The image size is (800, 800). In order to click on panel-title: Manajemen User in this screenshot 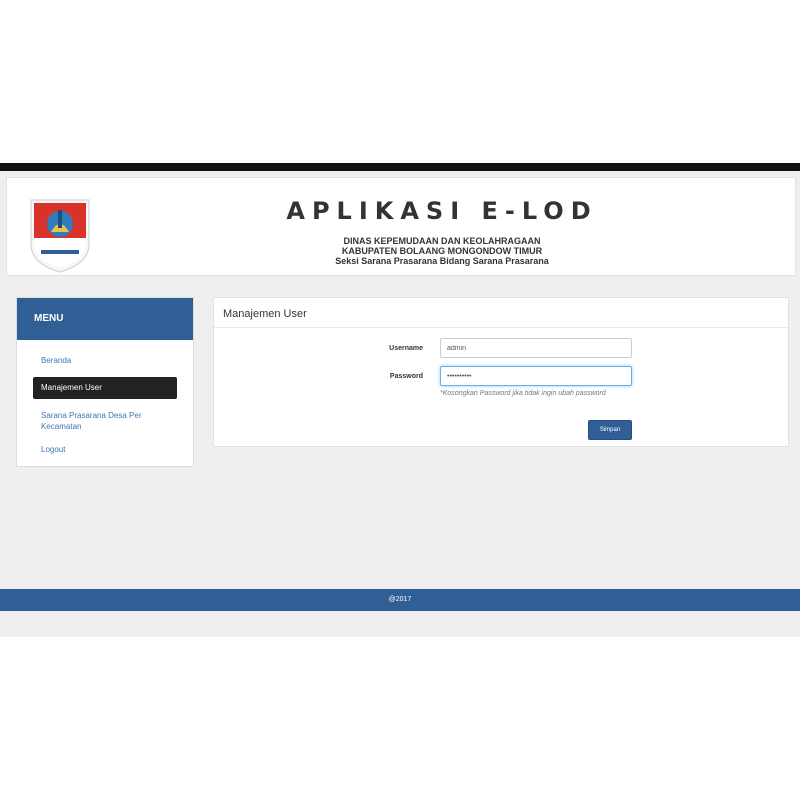, I will do `click(501, 313)`.